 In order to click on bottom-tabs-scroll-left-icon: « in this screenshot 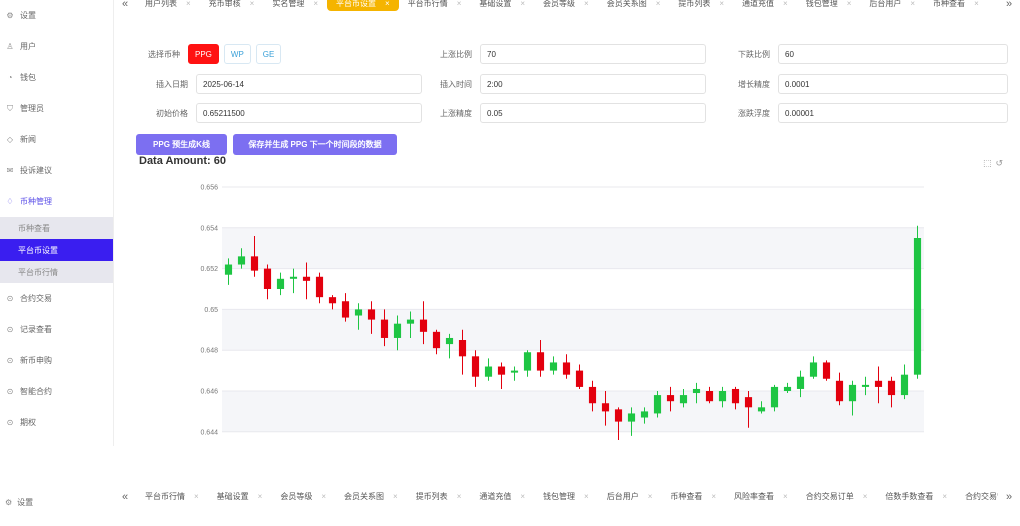, I will do `click(125, 497)`.